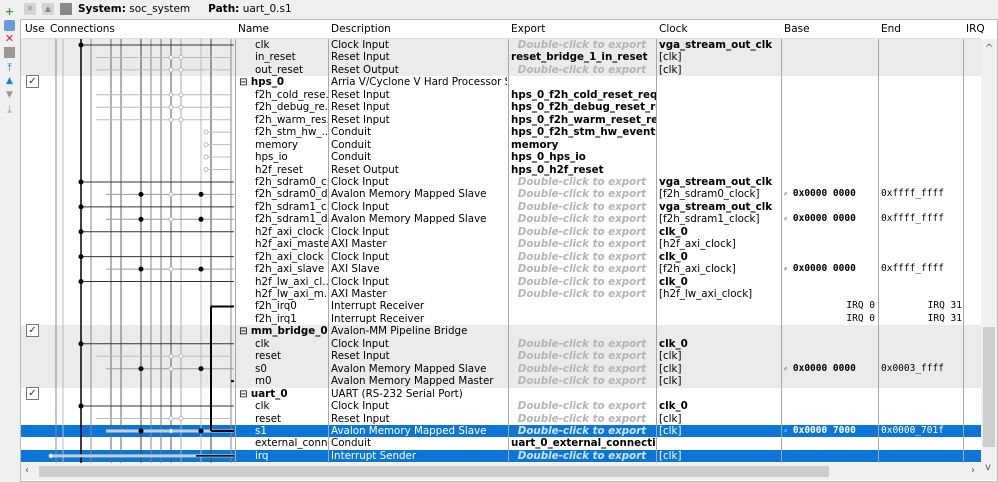  What do you see at coordinates (831, 431) in the screenshot?
I see `base-address: ⸗ 0x0000 7000` at bounding box center [831, 431].